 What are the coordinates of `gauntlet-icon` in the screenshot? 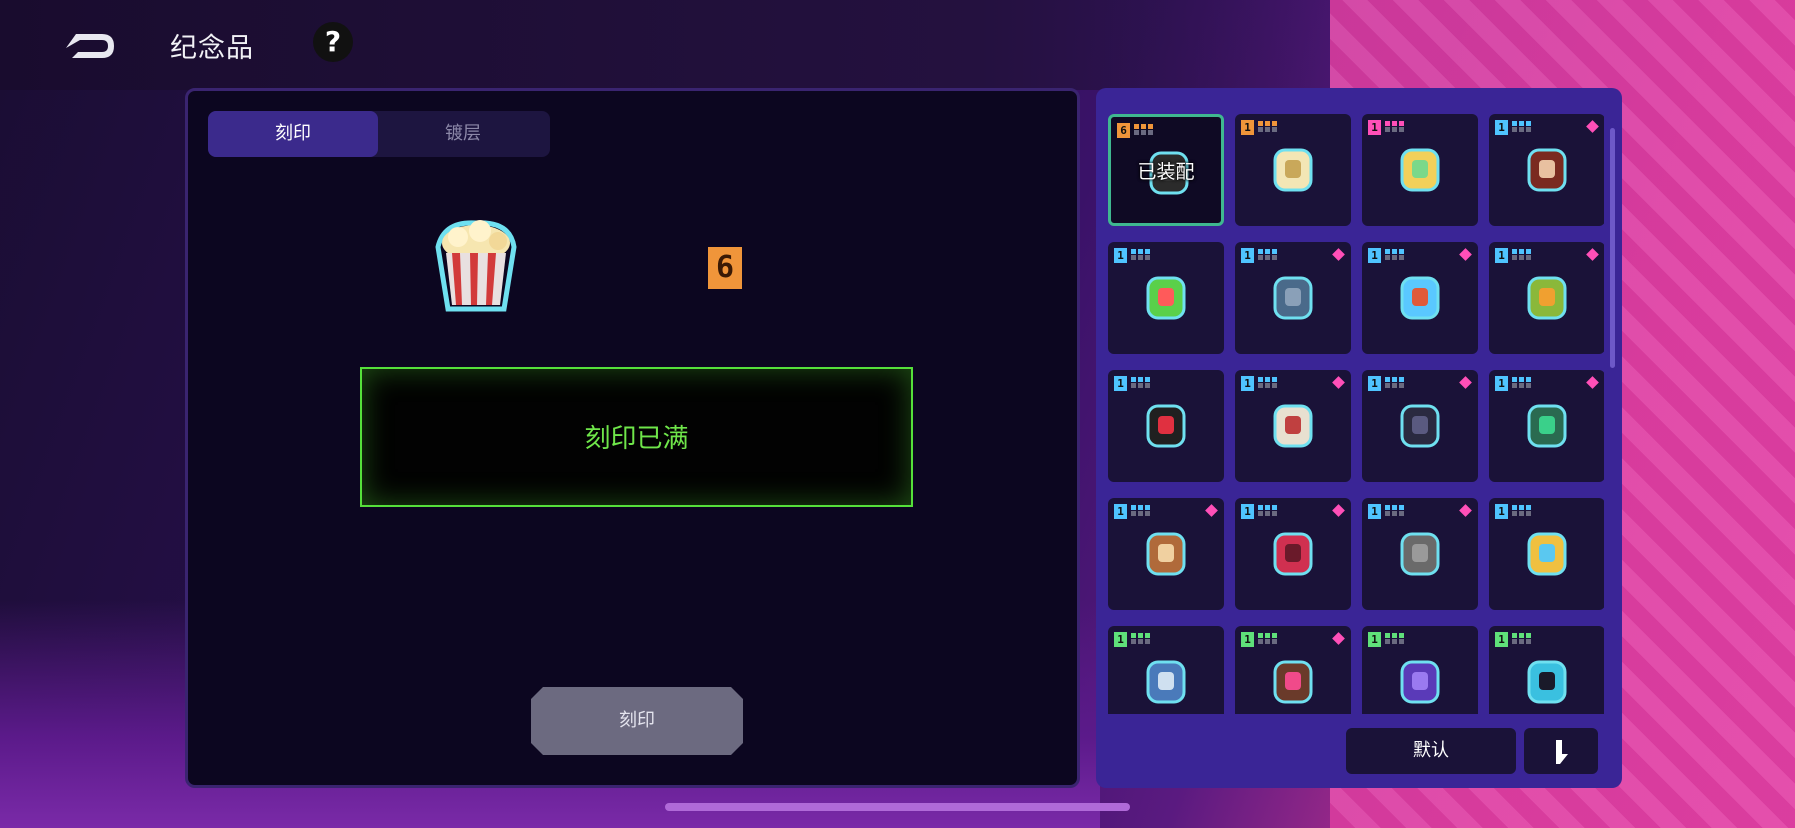 It's located at (1420, 554).